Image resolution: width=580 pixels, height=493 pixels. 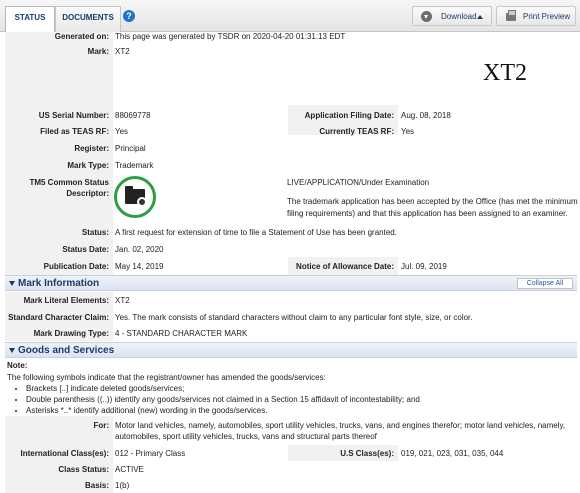 What do you see at coordinates (88, 165) in the screenshot?
I see `mark-type-label: Mark Type:` at bounding box center [88, 165].